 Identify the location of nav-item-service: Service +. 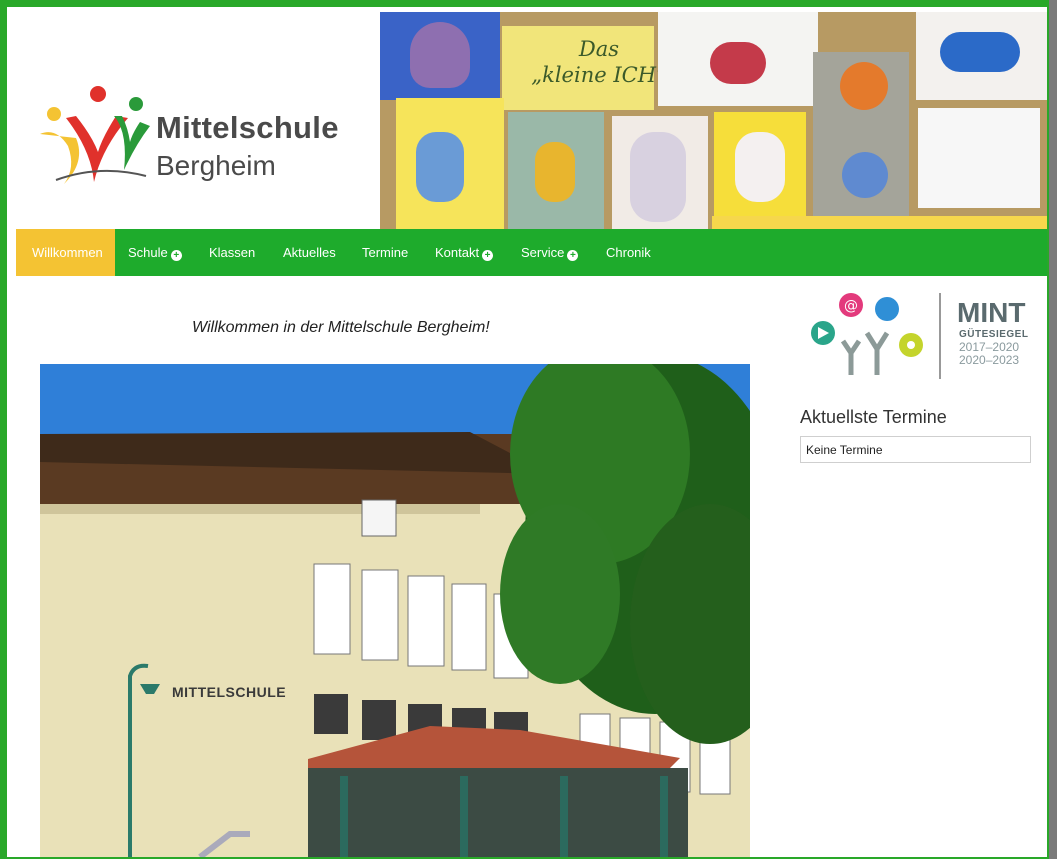
(550, 252).